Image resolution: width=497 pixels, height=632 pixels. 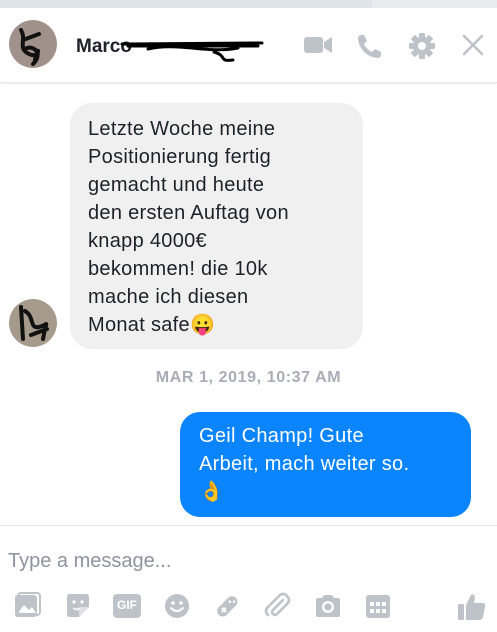 I want to click on phone-icon, so click(x=370, y=46).